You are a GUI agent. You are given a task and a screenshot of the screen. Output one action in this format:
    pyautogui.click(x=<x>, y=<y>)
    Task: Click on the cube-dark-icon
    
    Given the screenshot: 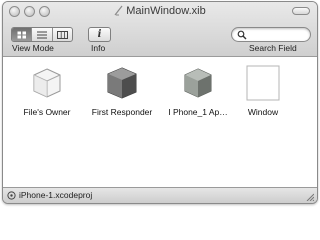 What is the action you would take?
    pyautogui.click(x=122, y=83)
    